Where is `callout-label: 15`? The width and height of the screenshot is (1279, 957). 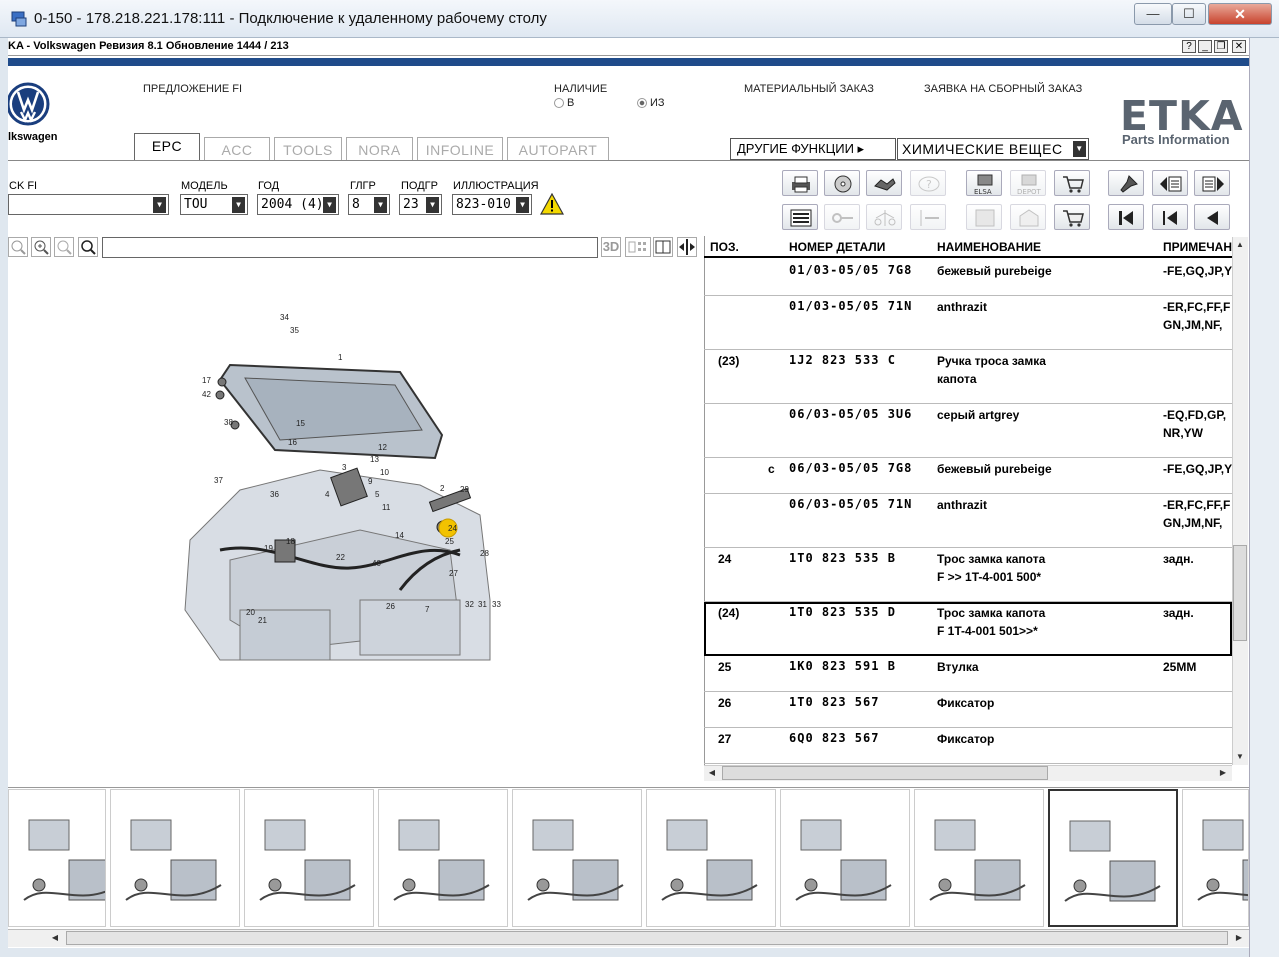 callout-label: 15 is located at coordinates (300, 423).